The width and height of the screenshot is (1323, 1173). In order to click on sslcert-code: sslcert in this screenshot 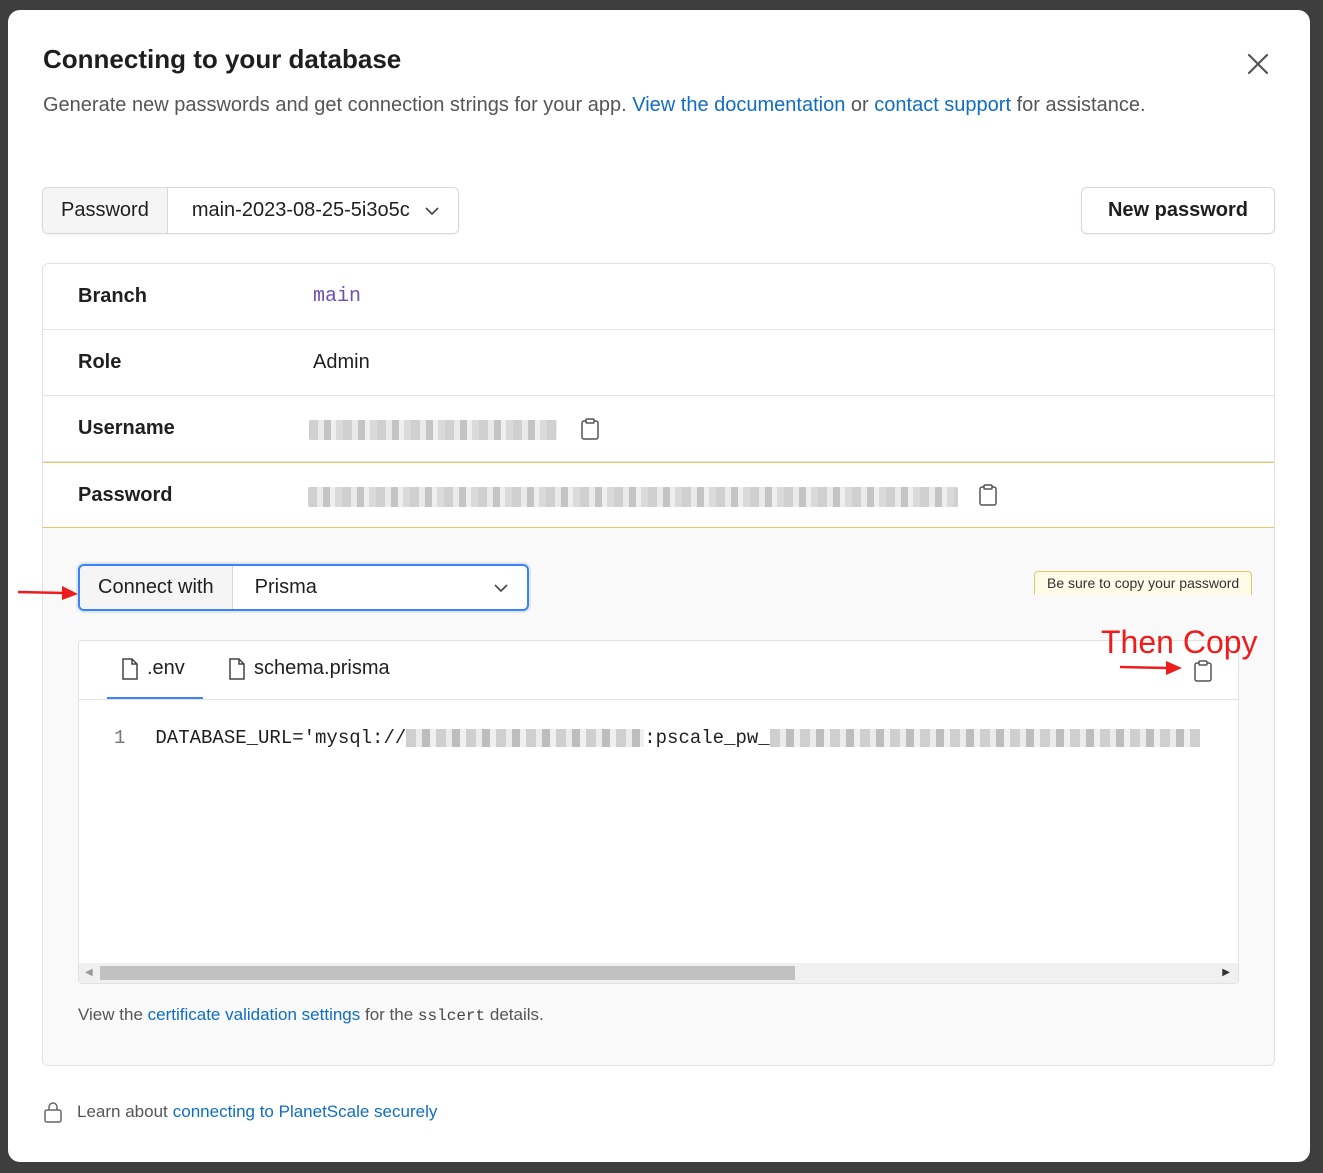, I will do `click(451, 1016)`.